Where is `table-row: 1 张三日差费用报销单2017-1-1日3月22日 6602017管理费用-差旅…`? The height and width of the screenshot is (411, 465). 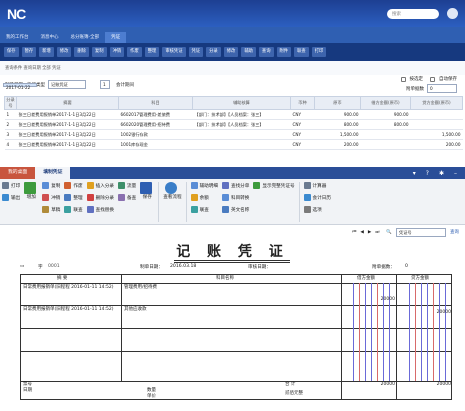
table-row: 1 张三日差费用报销单2017-1-1日3月22日 6602017管理费用-差旅… is located at coordinates (233, 114).